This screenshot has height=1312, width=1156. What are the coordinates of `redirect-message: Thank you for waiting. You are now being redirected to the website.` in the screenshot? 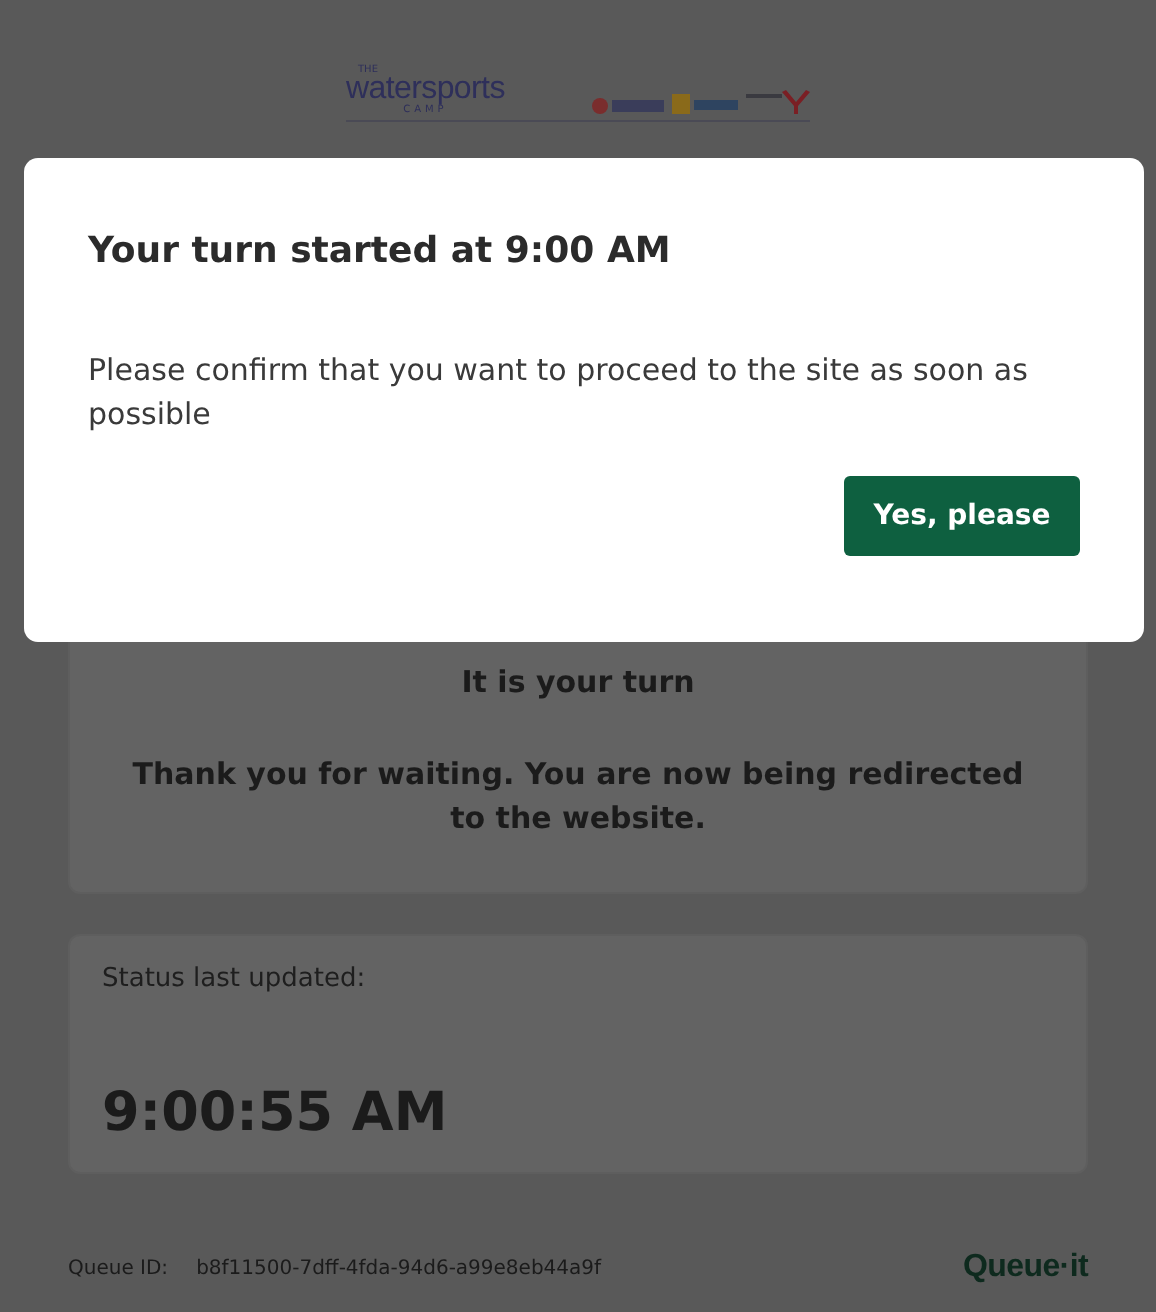 It's located at (578, 797).